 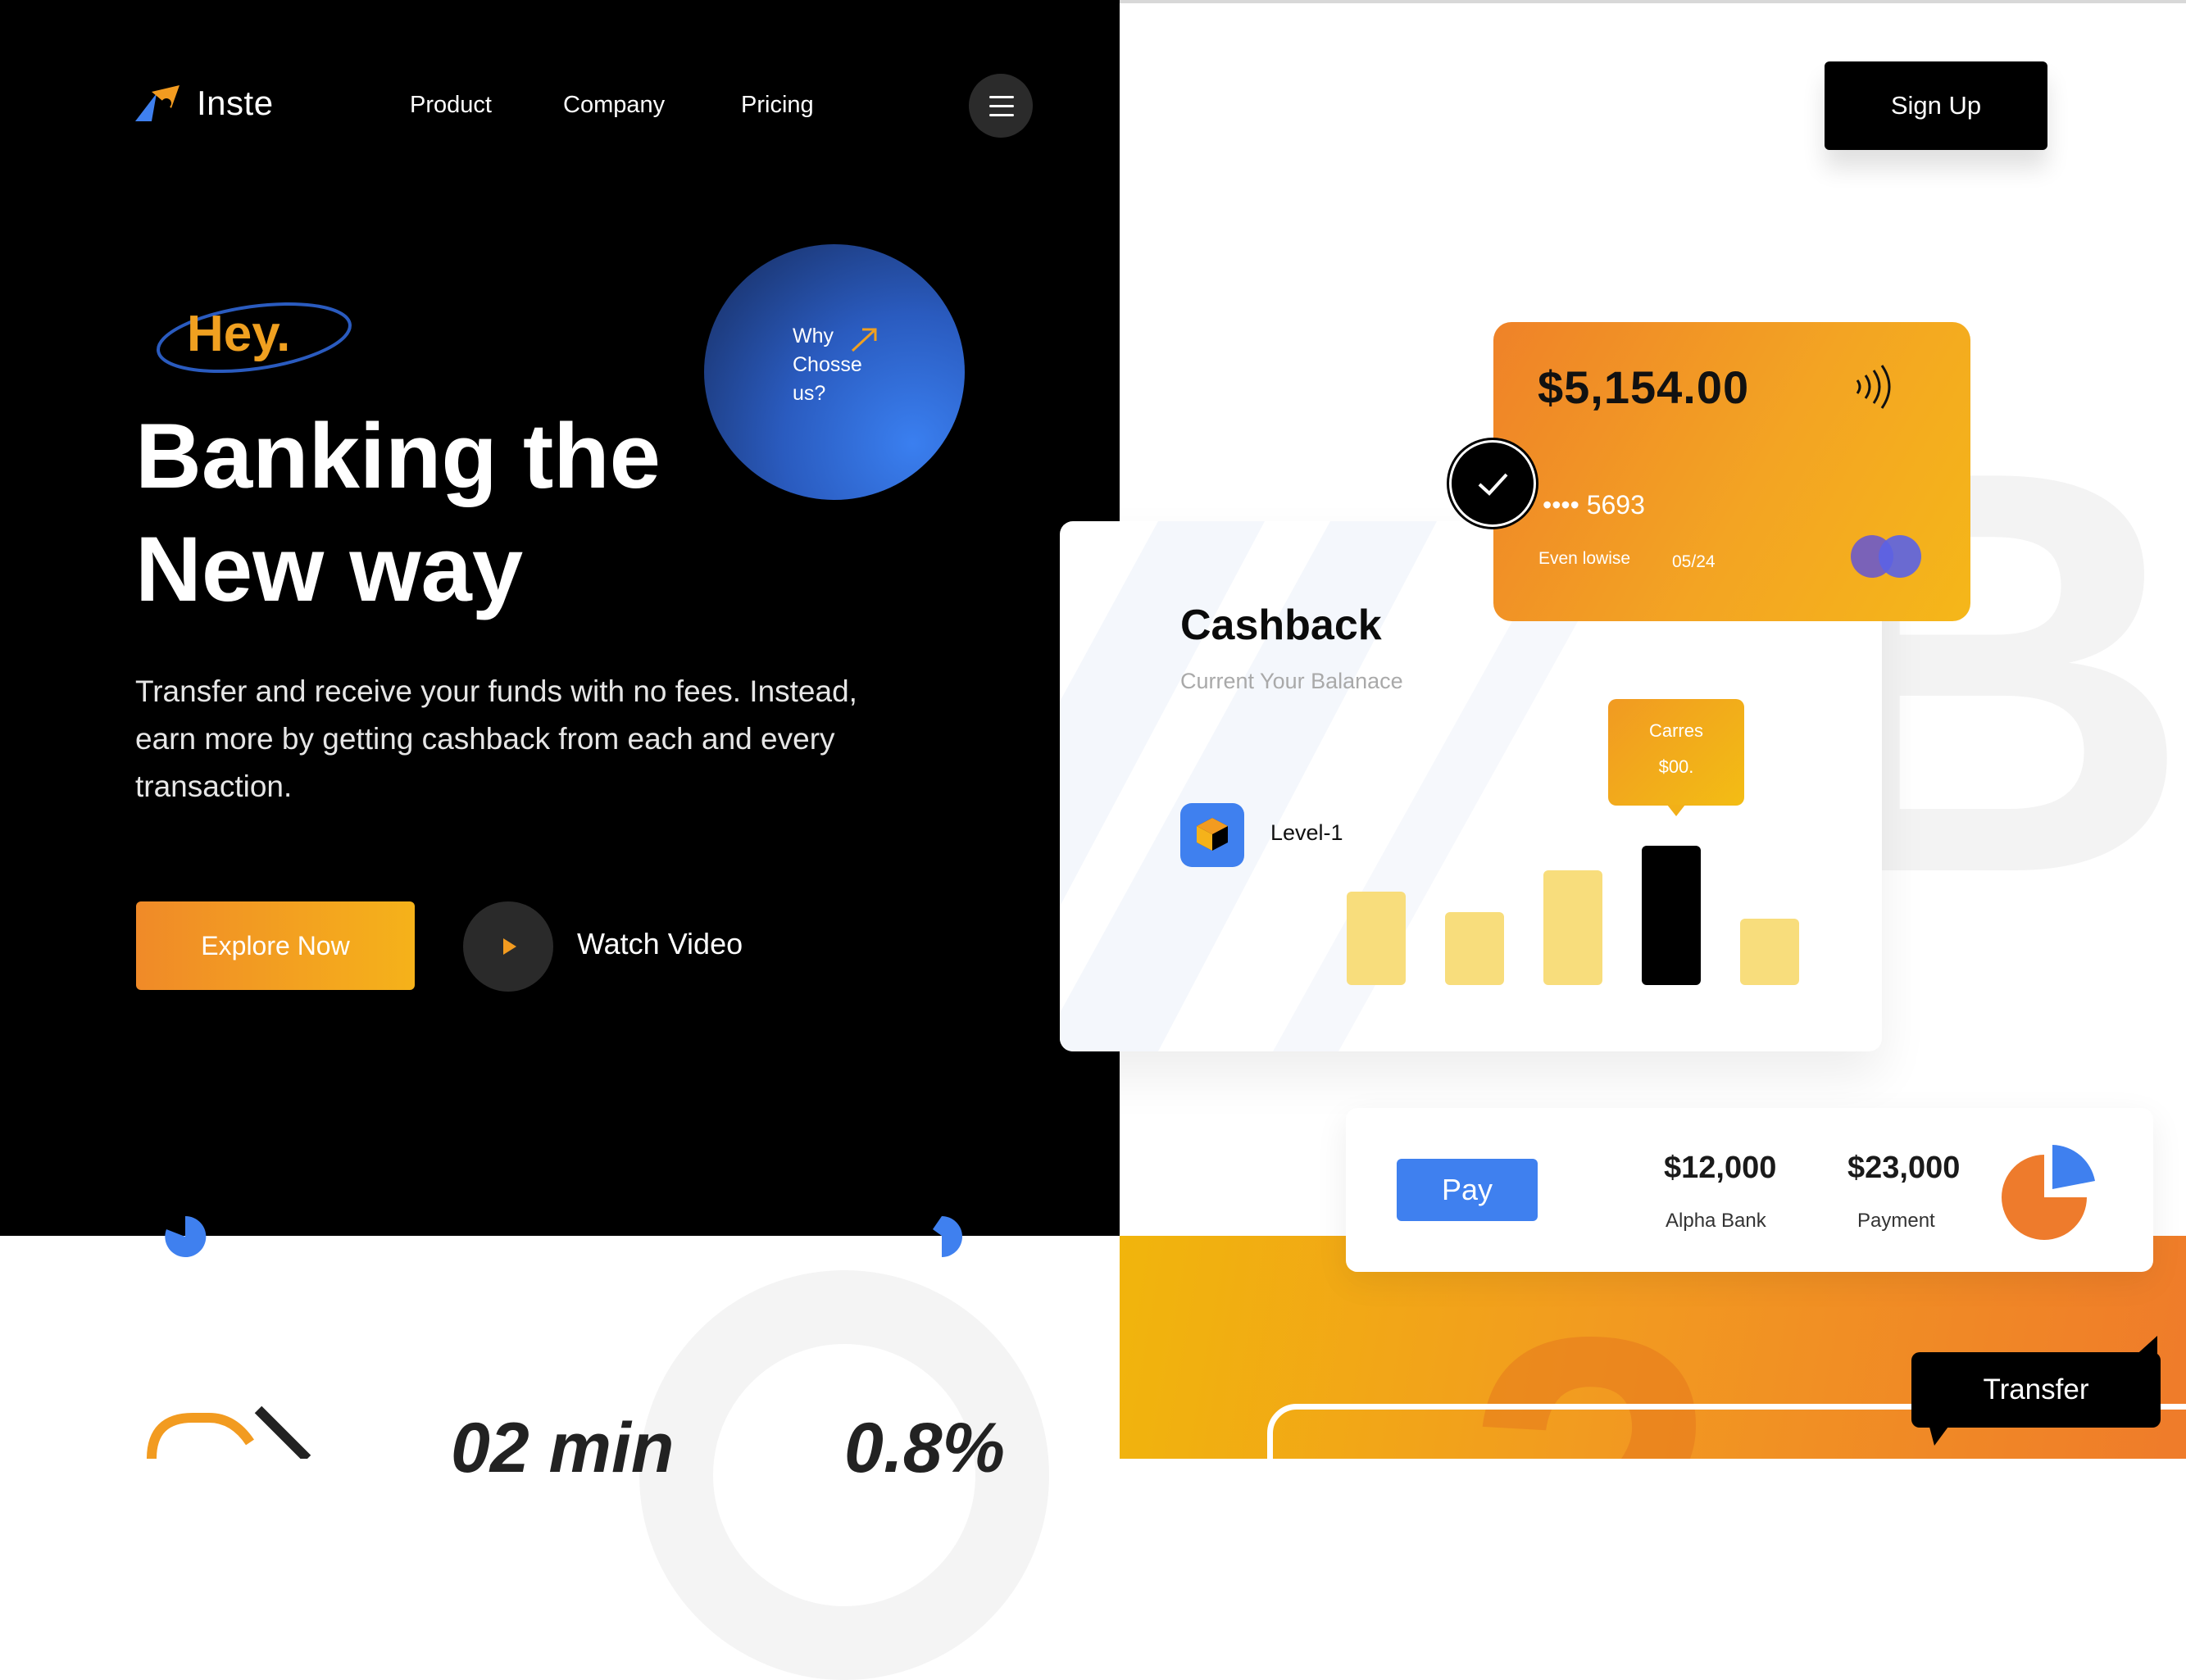 I want to click on card-expiry: 05/24, so click(x=1694, y=561).